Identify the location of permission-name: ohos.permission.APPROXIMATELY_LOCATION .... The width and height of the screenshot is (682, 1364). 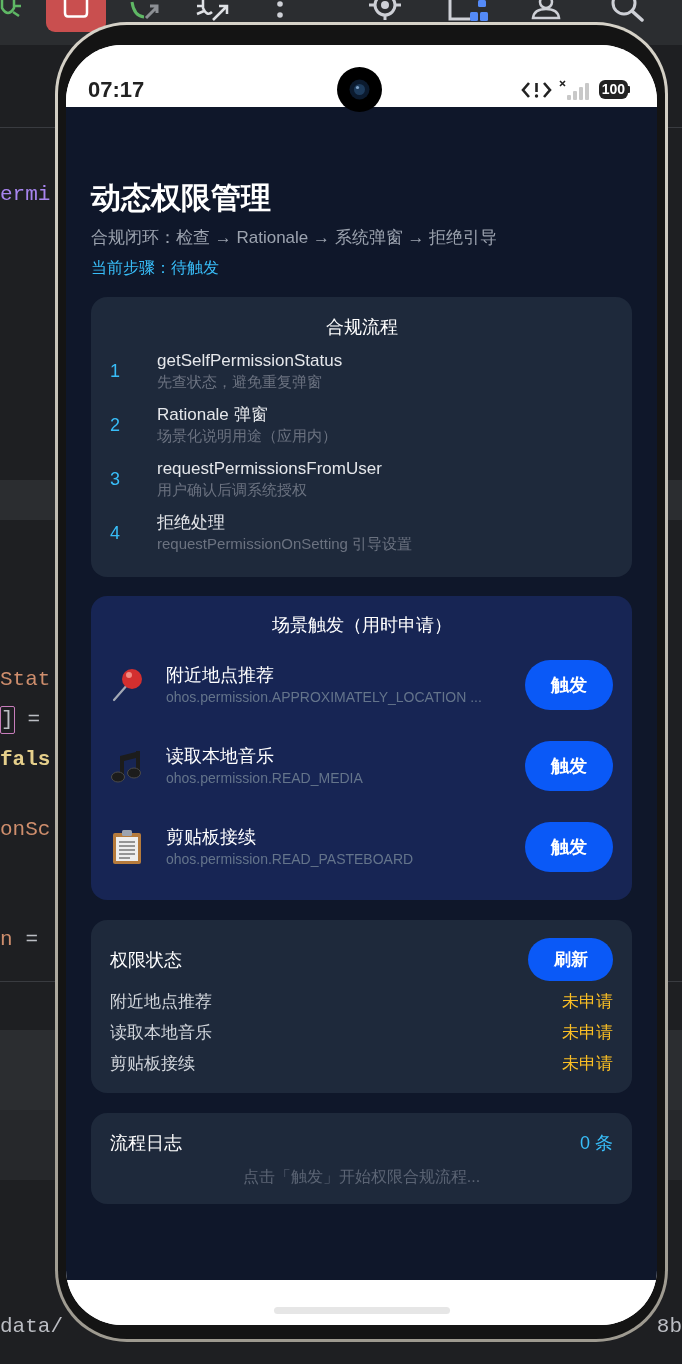
(324, 697).